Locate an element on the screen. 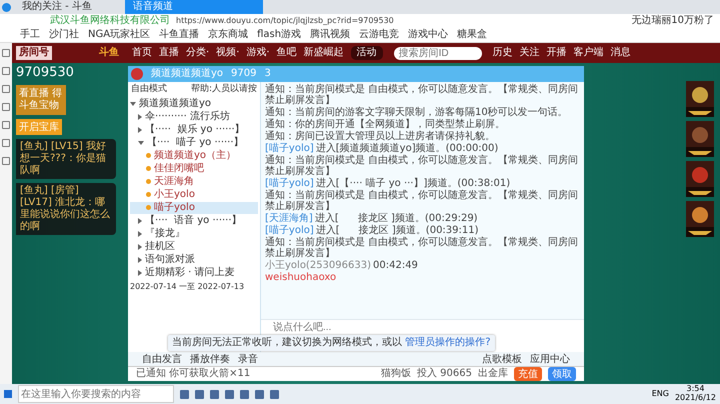  notice-message: 通知：房间已设置大管理员以上进房者请保持礼貌。 is located at coordinates (380, 136).